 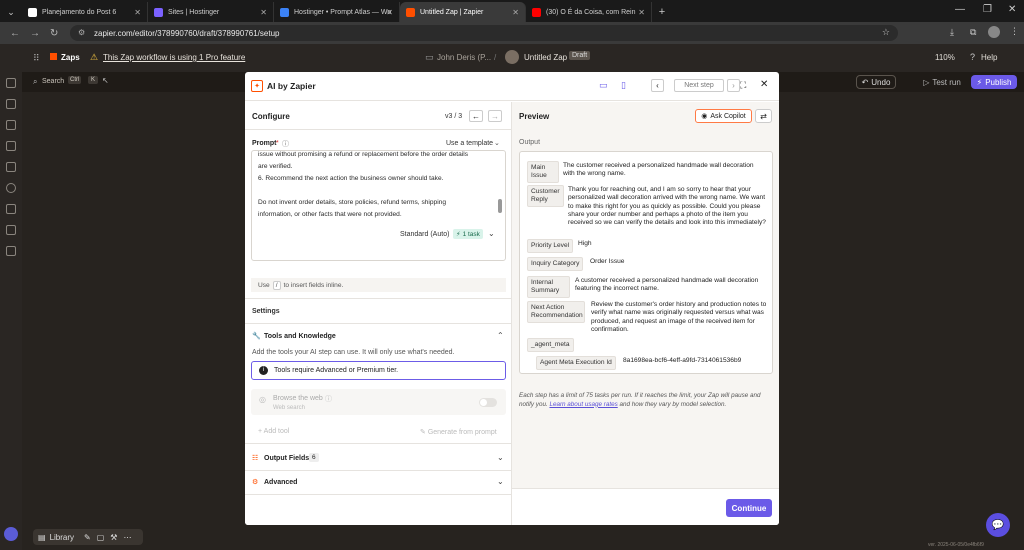 I want to click on advanced-title: Advanced, so click(x=280, y=482).